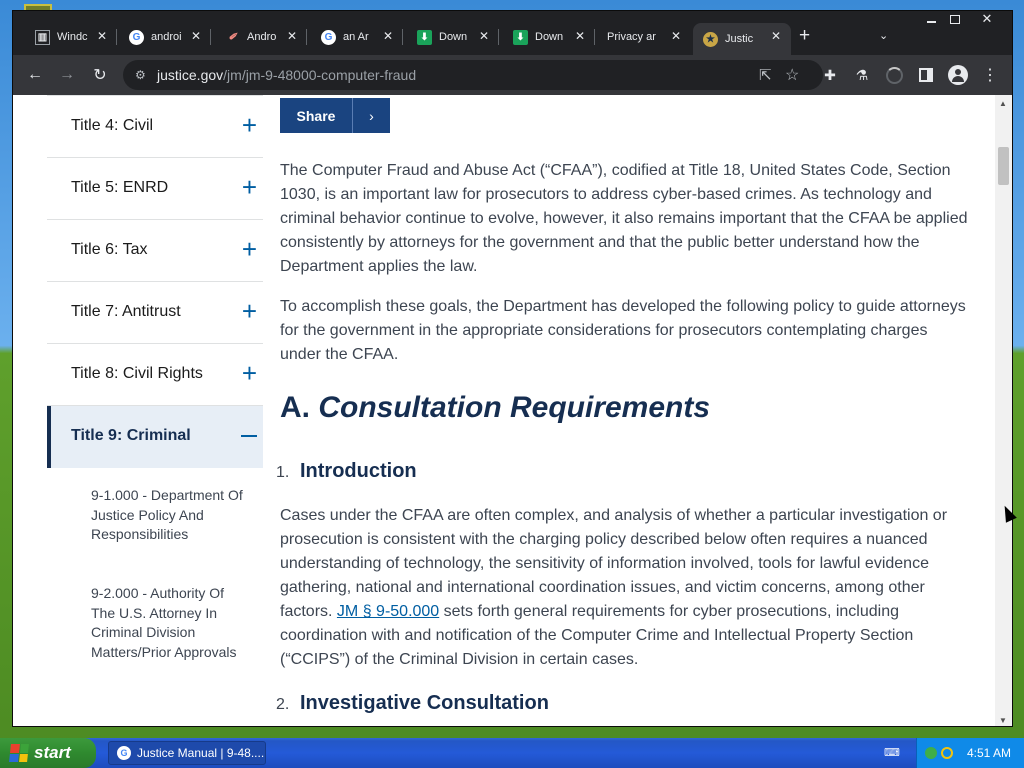  Describe the element at coordinates (35, 75) in the screenshot. I see `back-arrow-icon: ←` at that location.